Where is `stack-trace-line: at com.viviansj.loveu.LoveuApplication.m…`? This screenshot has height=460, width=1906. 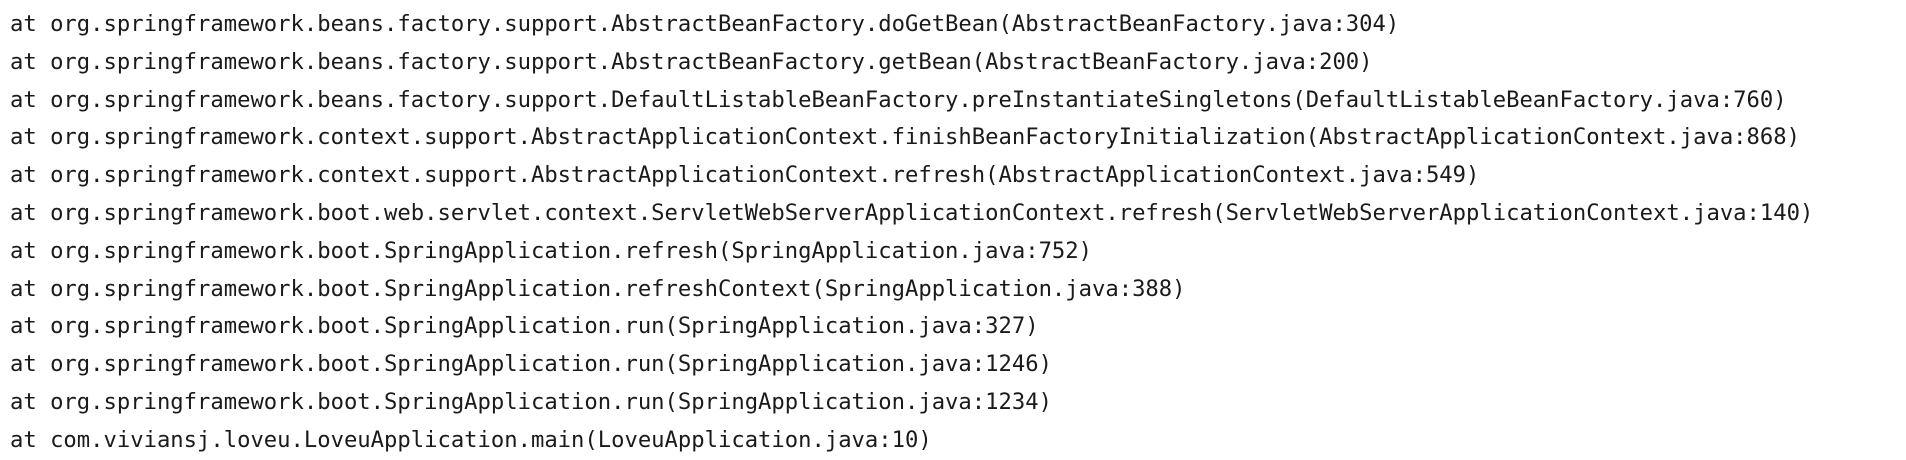
stack-trace-line: at com.viviansj.loveu.LoveuApplication.m… is located at coordinates (471, 439).